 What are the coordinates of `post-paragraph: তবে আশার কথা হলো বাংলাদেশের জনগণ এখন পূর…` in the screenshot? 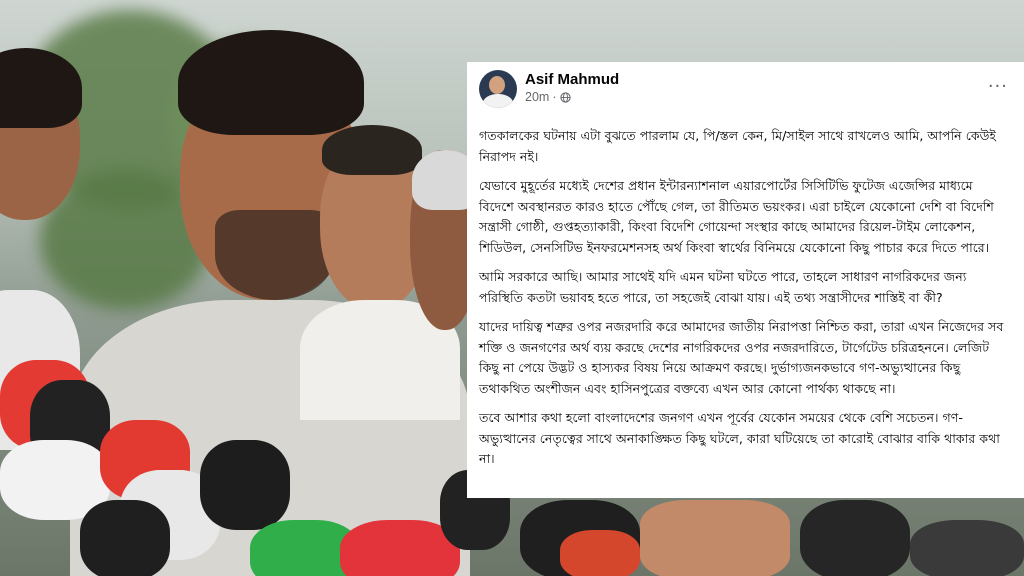 It's located at (739, 438).